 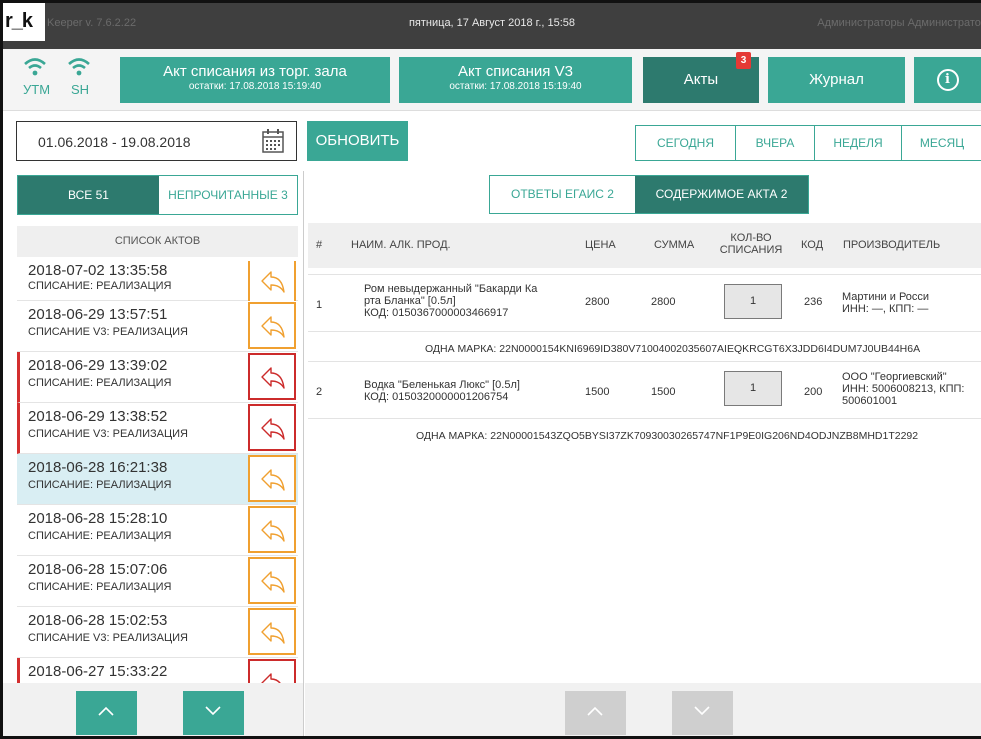 What do you see at coordinates (451, 289) in the screenshot?
I see `row-name-line1: Ром невыдержанный "Бакарди Ка` at bounding box center [451, 289].